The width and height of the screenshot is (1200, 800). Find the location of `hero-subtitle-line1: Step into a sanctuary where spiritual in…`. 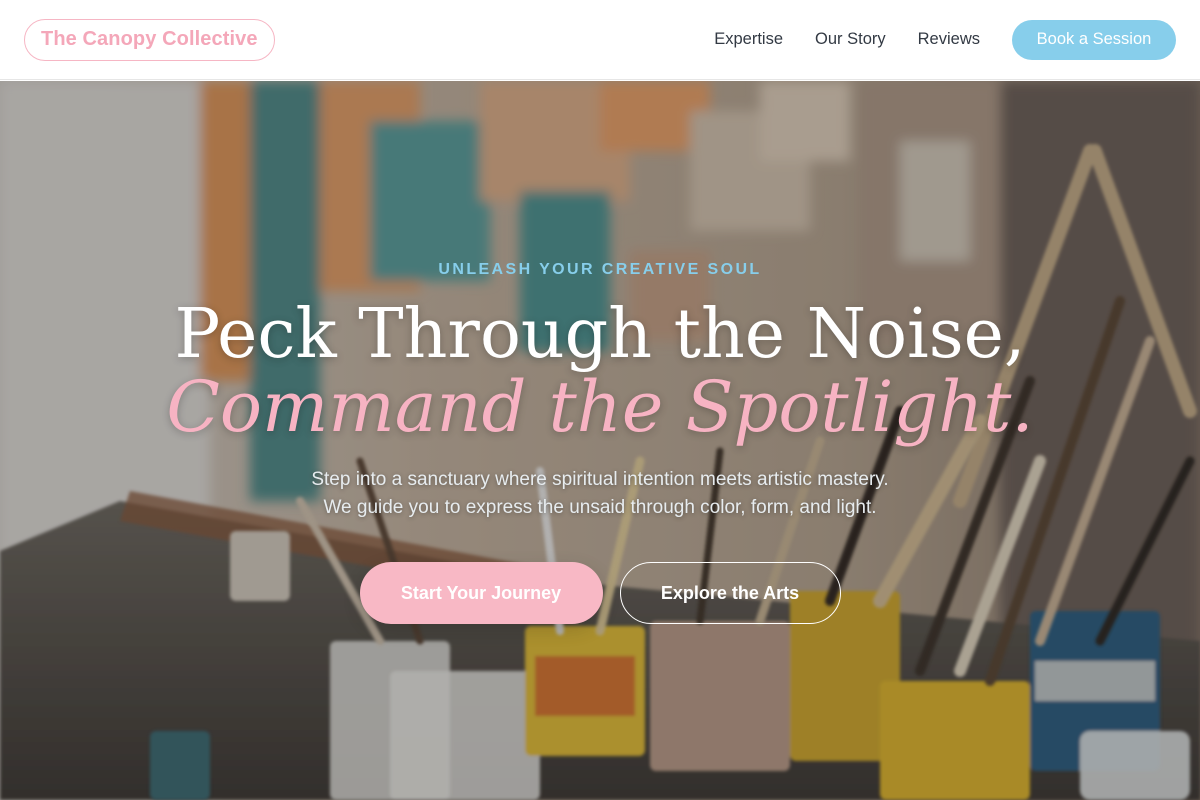

hero-subtitle-line1: Step into a sanctuary where spiritual in… is located at coordinates (600, 479).